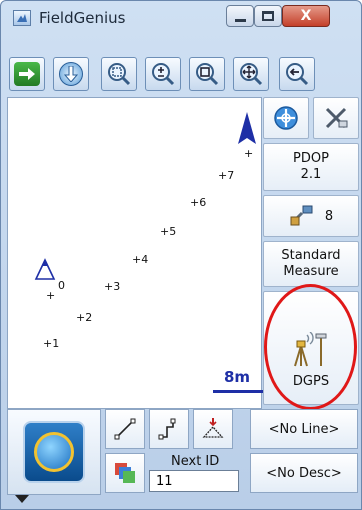 This screenshot has width=362, height=510. I want to click on exit-arrow-icon, so click(27, 74).